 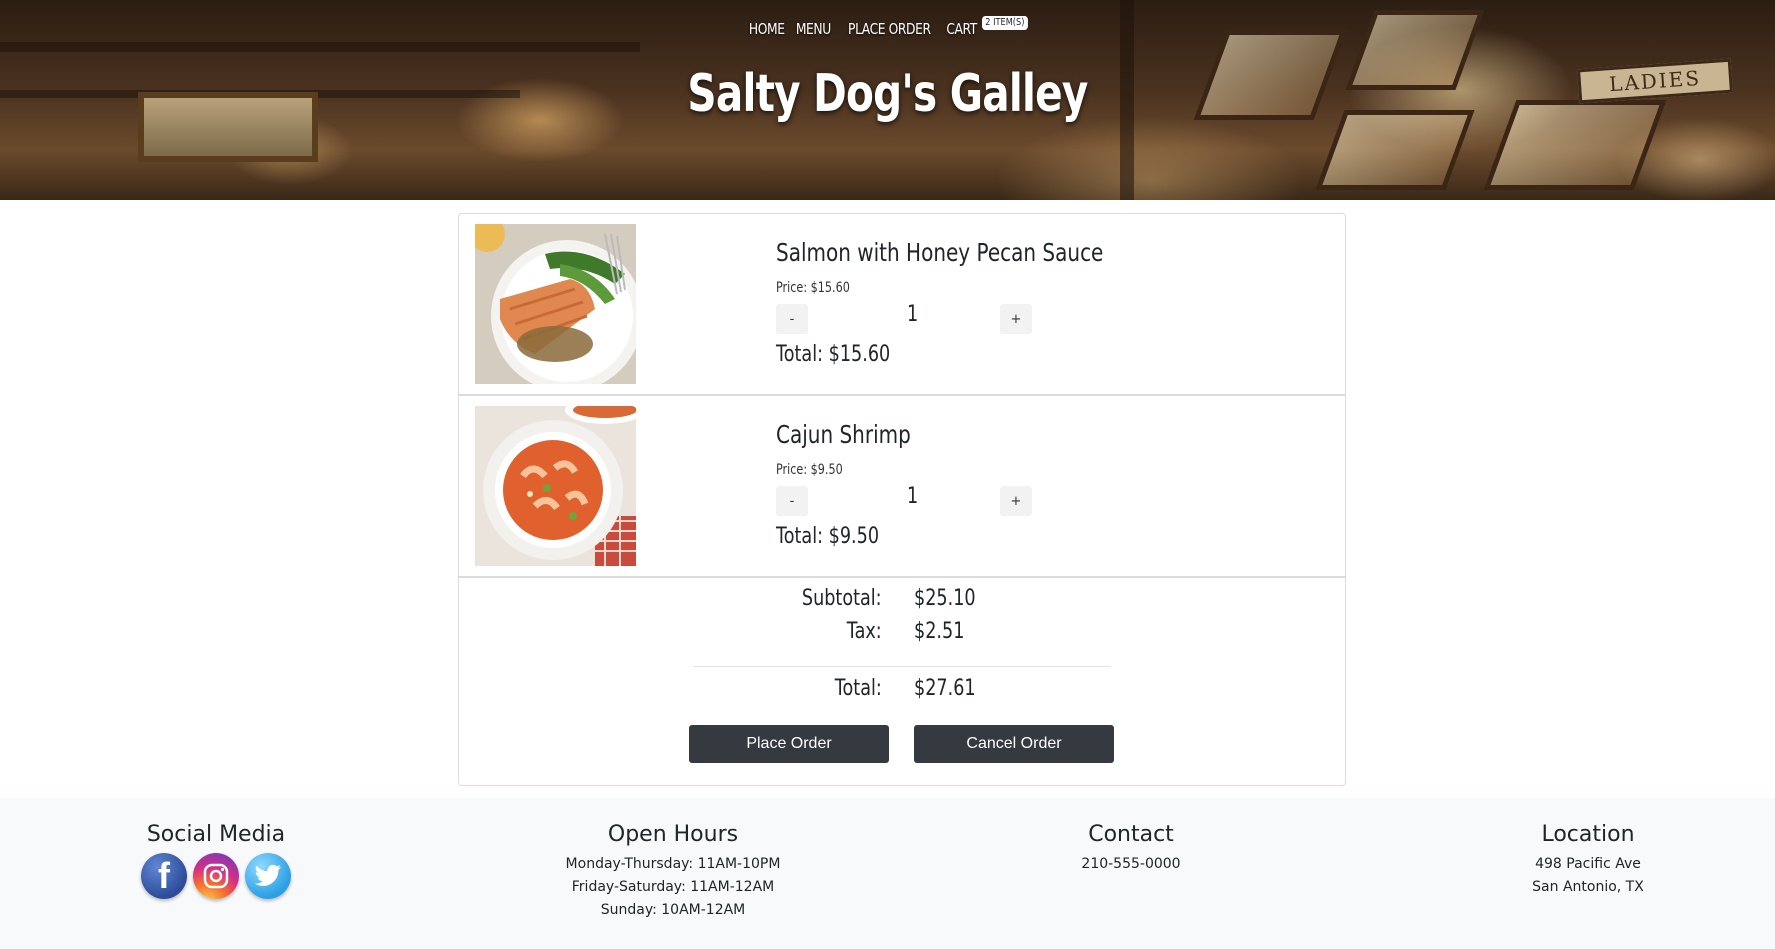 I want to click on item-price: Price: $9.50, so click(x=817, y=470).